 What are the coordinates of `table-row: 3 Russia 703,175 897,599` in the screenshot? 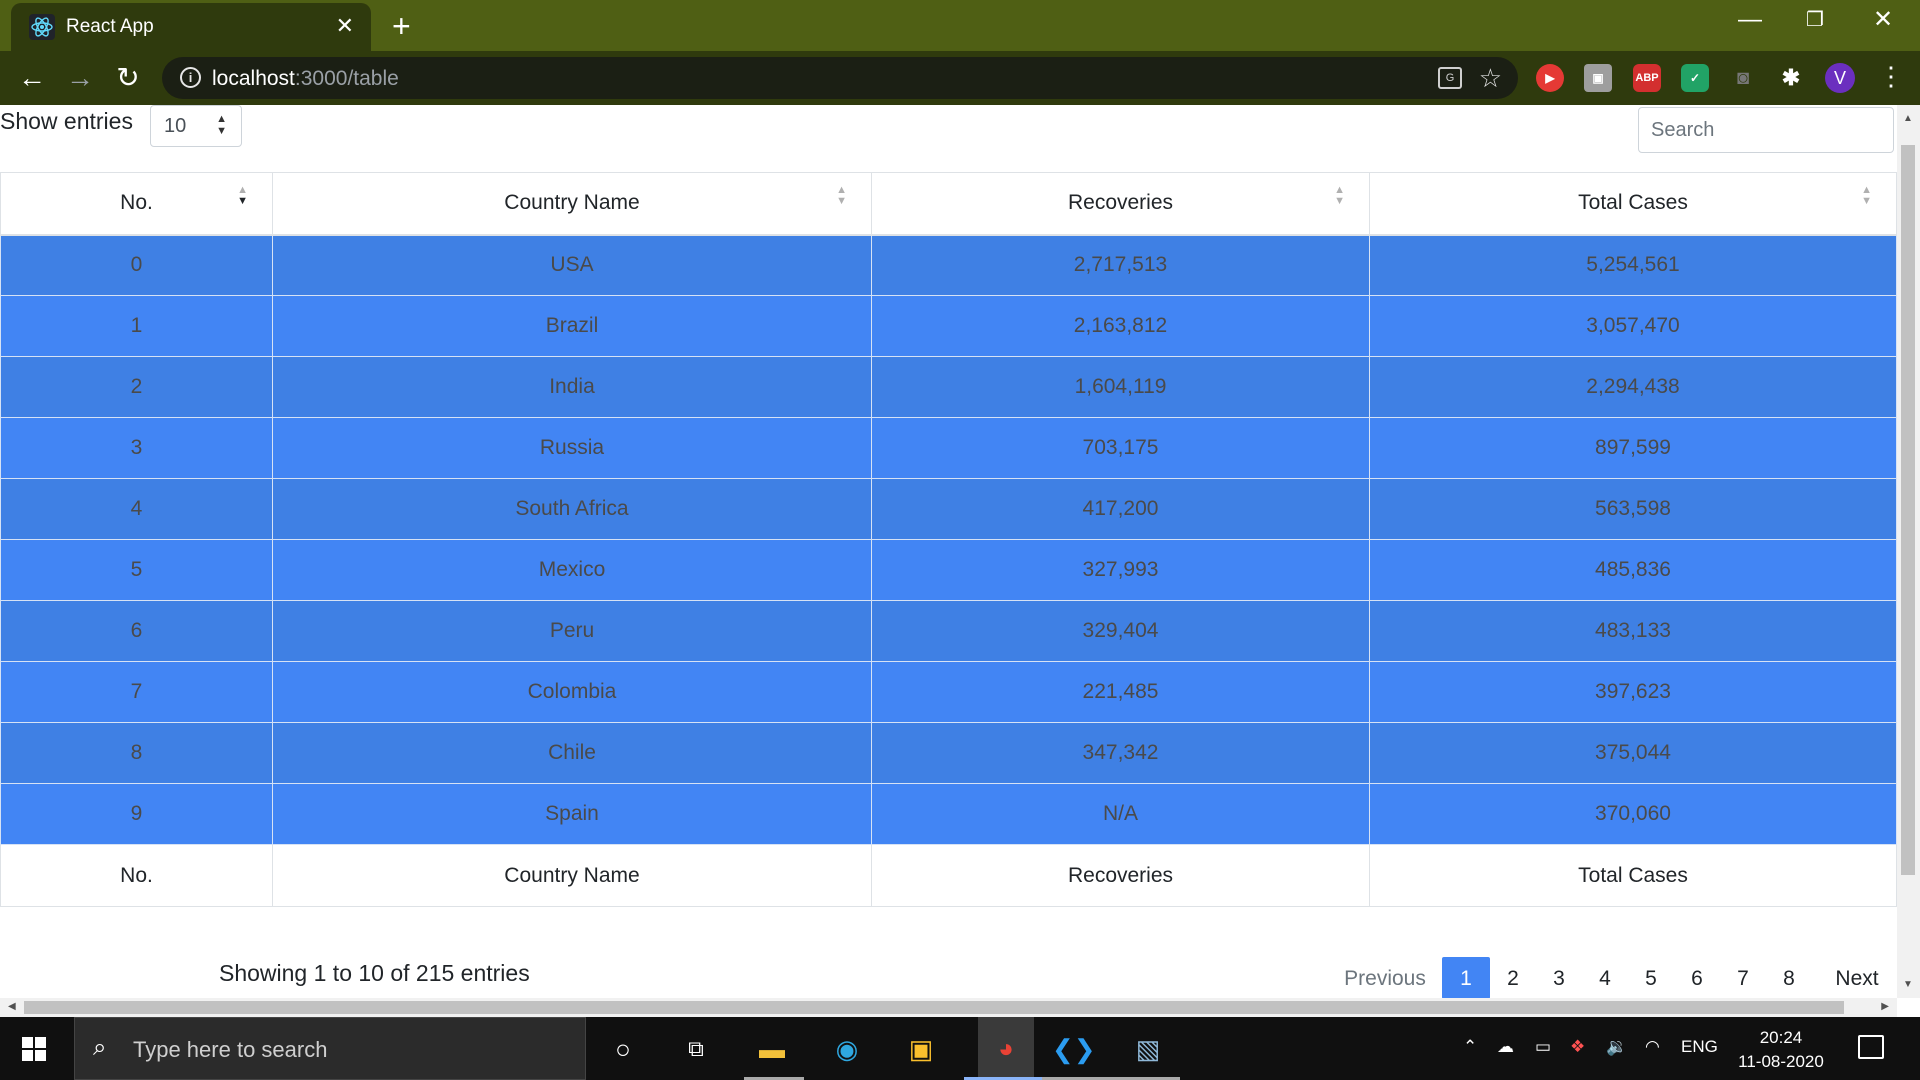 It's located at (948, 448).